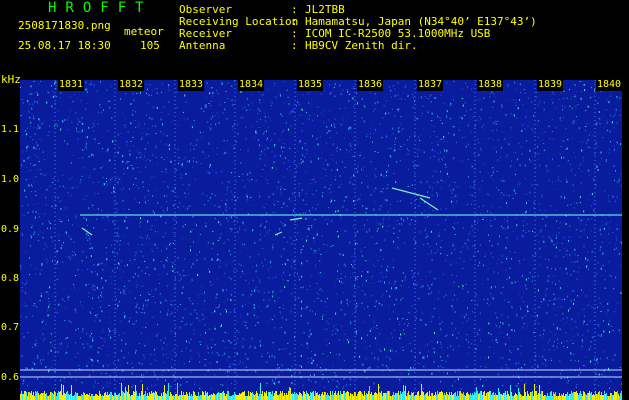 The height and width of the screenshot is (400, 629). I want to click on x-tick-label: 1839, so click(550, 85).